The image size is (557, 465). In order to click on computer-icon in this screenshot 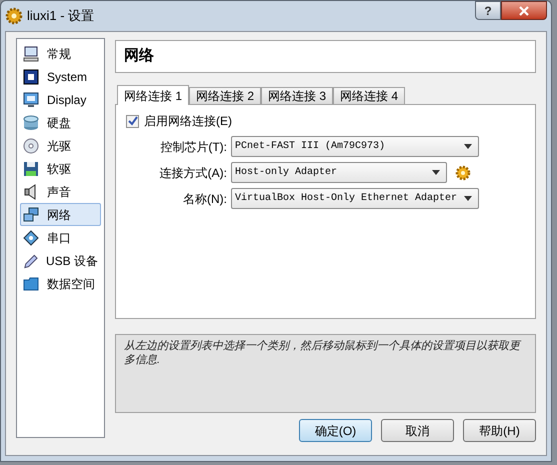, I will do `click(31, 54)`.